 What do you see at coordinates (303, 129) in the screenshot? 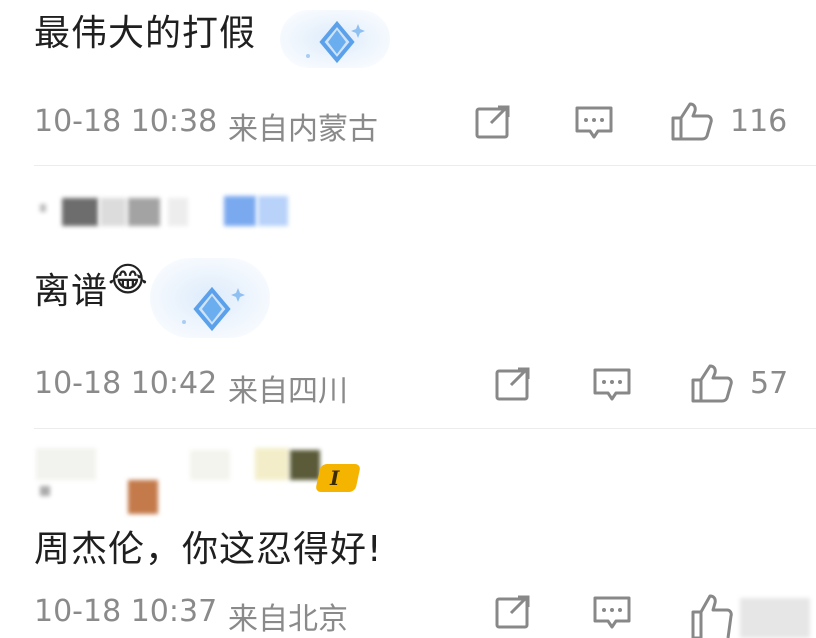
I see `comment-location: 来自内蒙古` at bounding box center [303, 129].